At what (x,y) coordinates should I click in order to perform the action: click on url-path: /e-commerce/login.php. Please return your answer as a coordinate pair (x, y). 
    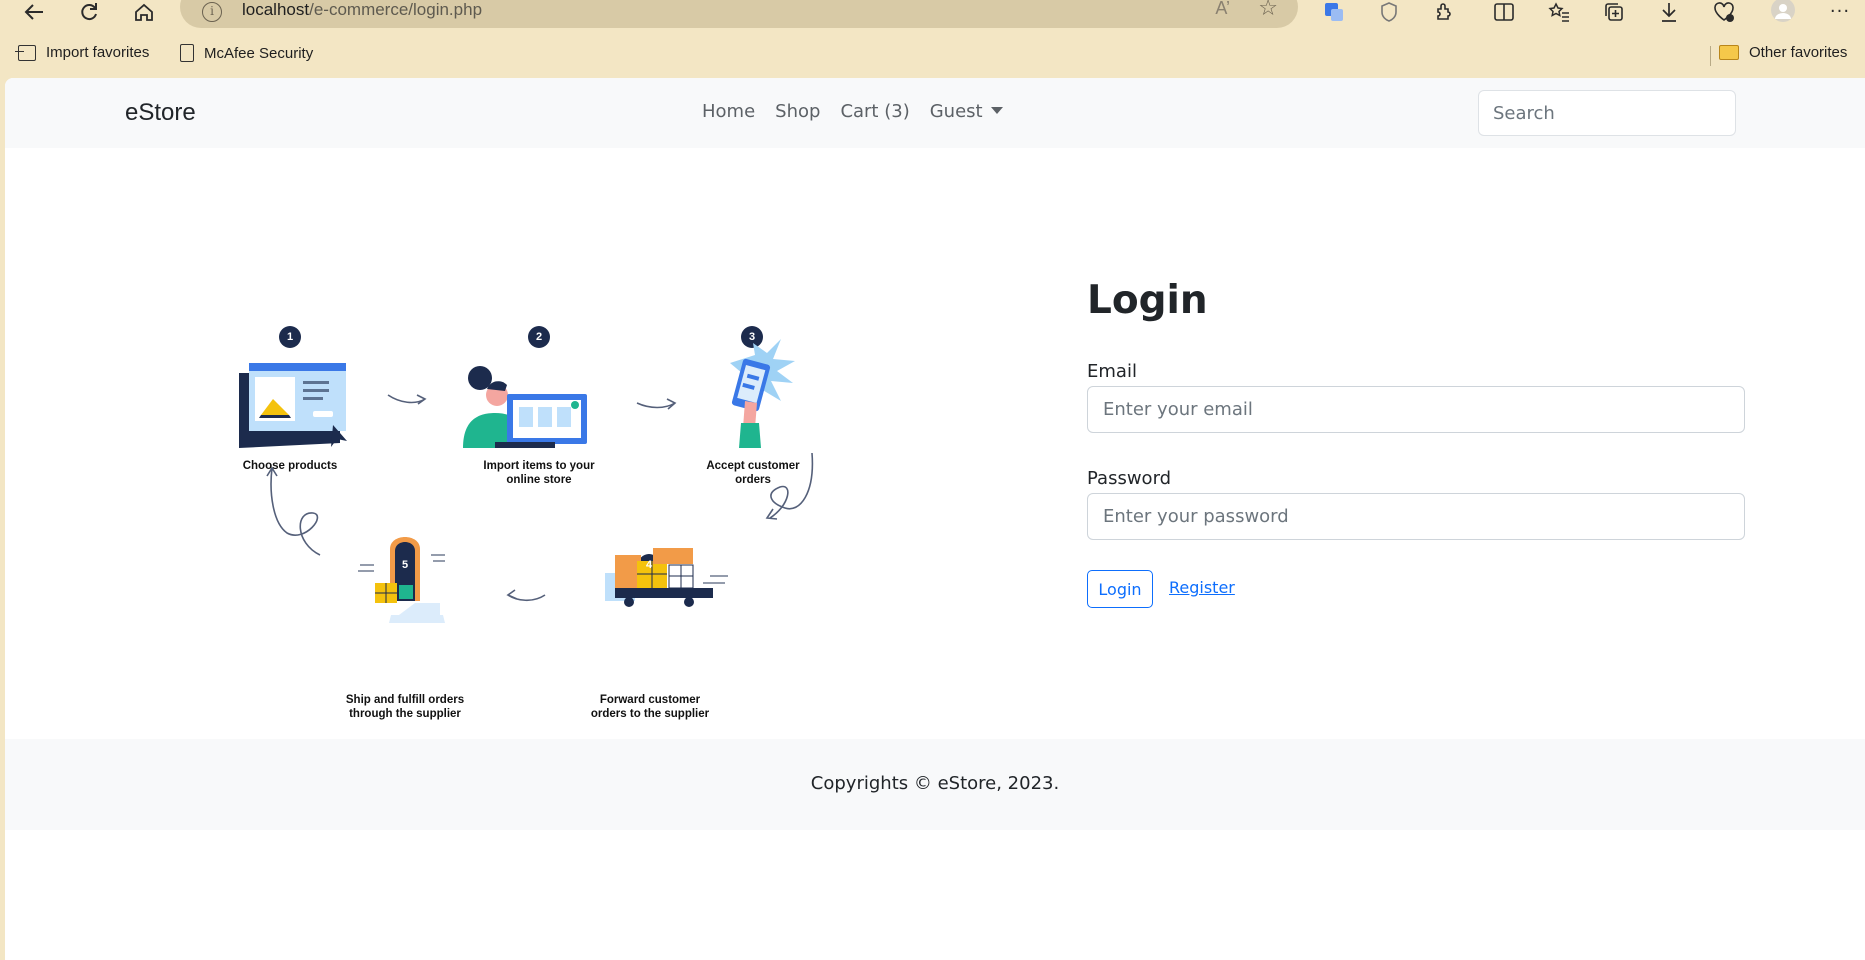
    Looking at the image, I should click on (396, 9).